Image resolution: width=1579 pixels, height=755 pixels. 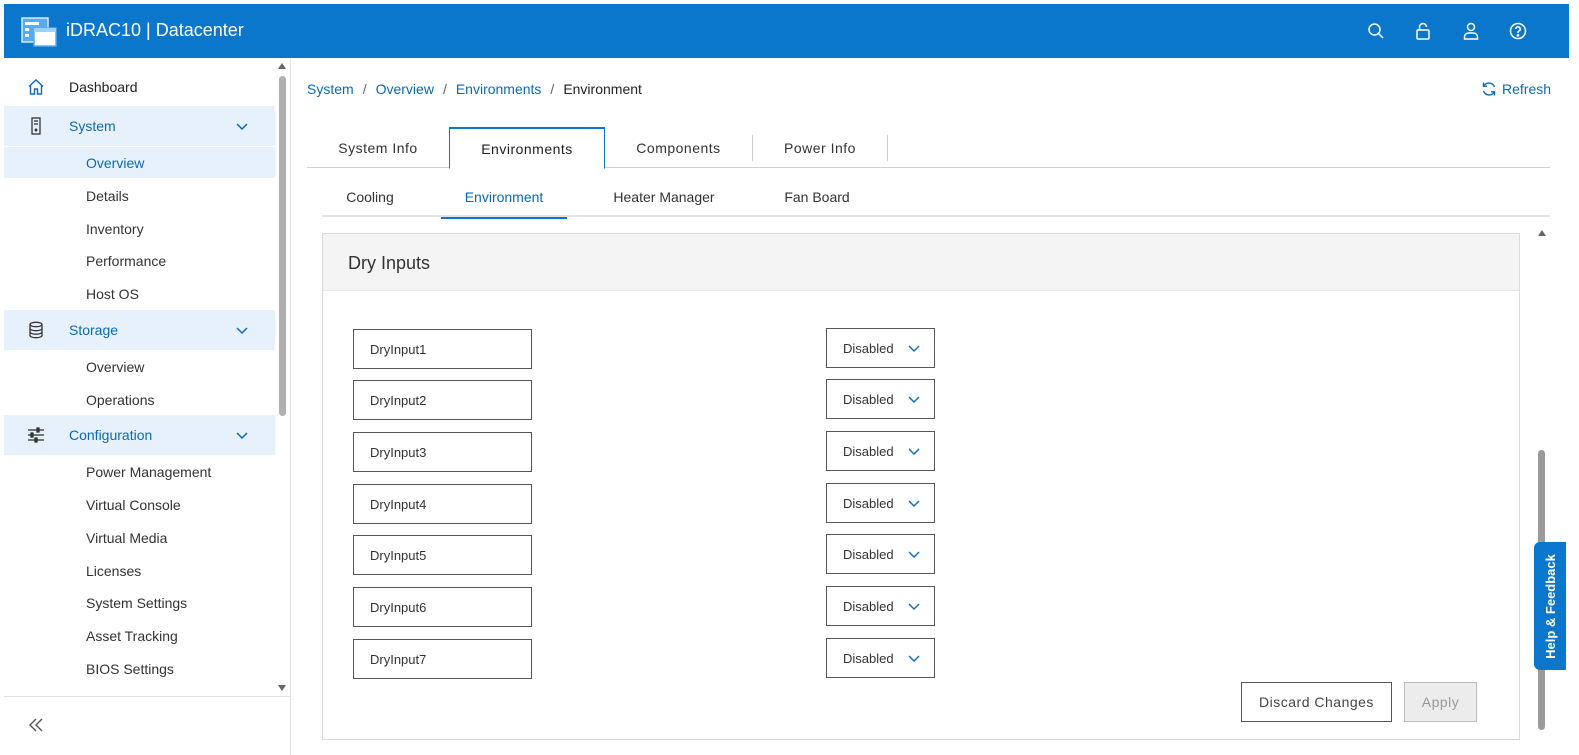 What do you see at coordinates (1376, 31) in the screenshot?
I see `search-icon` at bounding box center [1376, 31].